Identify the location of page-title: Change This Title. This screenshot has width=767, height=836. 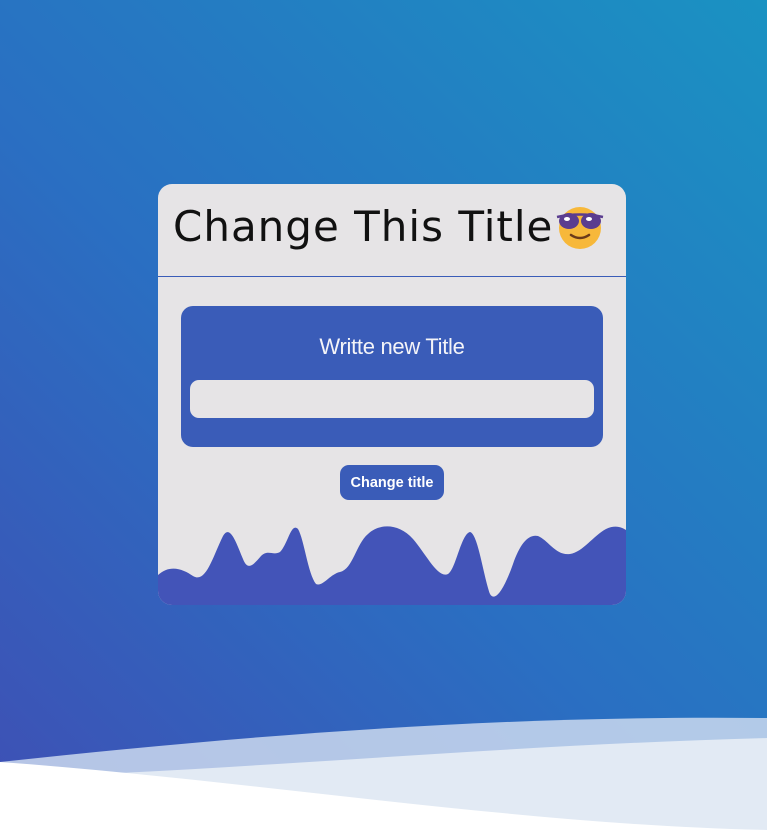
(363, 226).